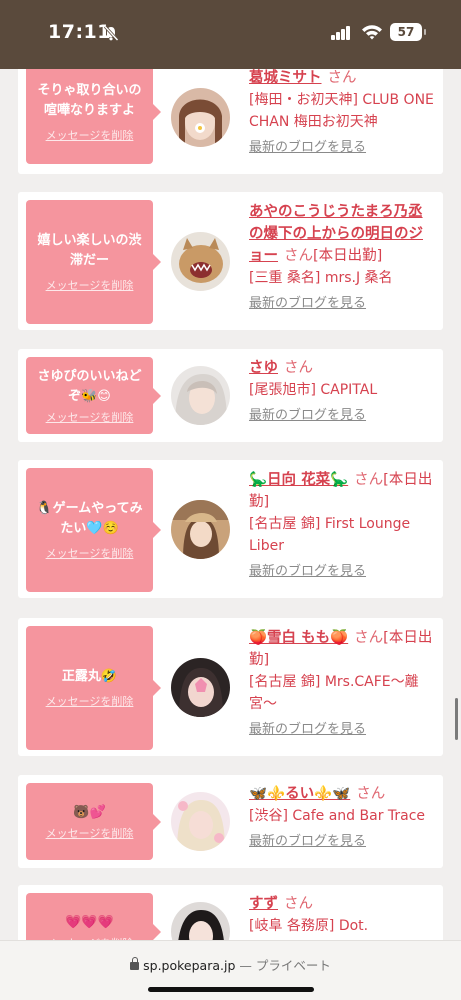  Describe the element at coordinates (89, 386) in the screenshot. I see `message-text: さゆぴのいいねど ぞ🐝😊` at that location.